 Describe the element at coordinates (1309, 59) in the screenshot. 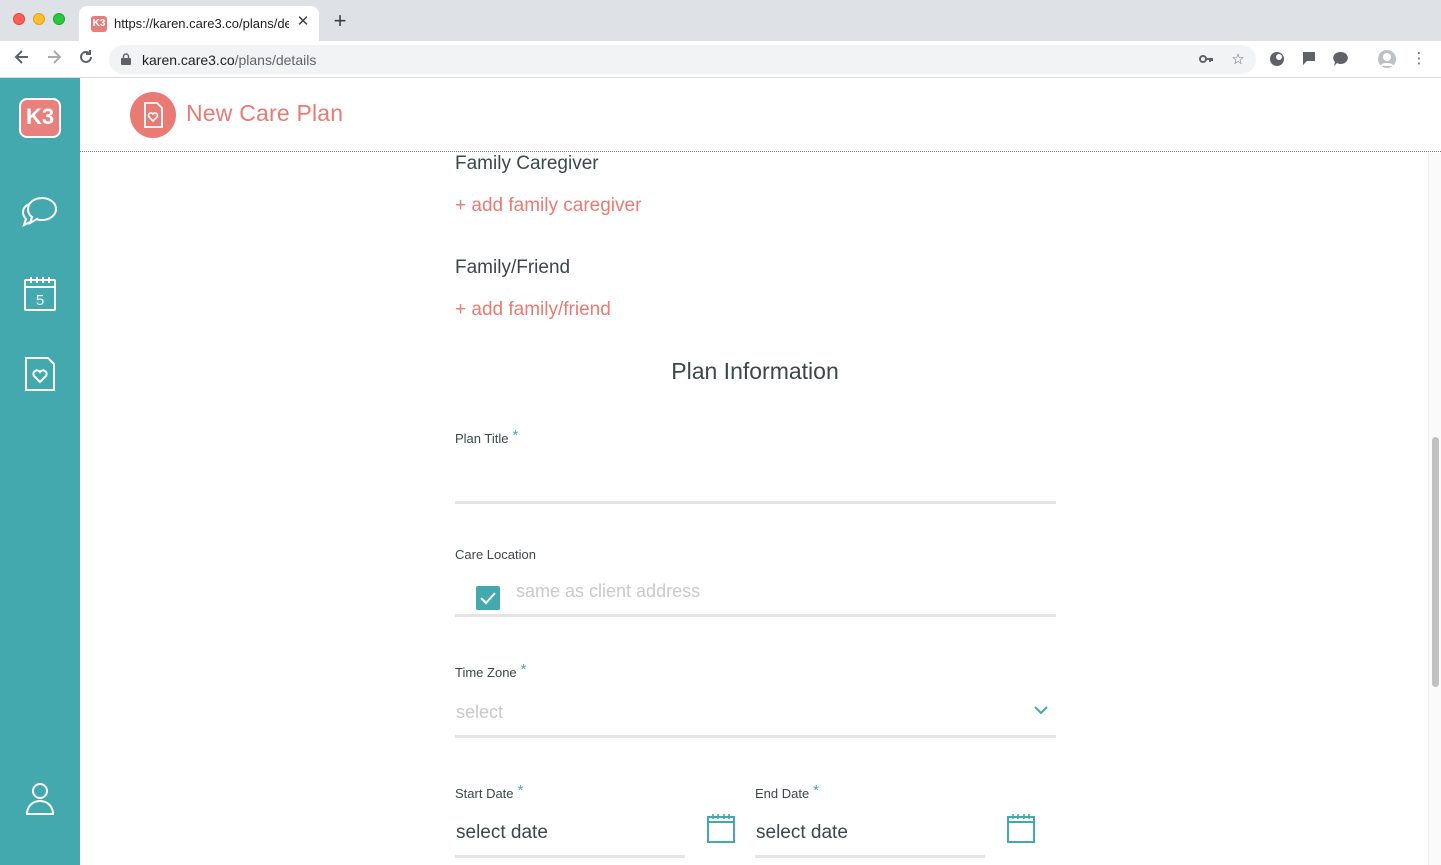

I see `extension-flag-icon` at that location.